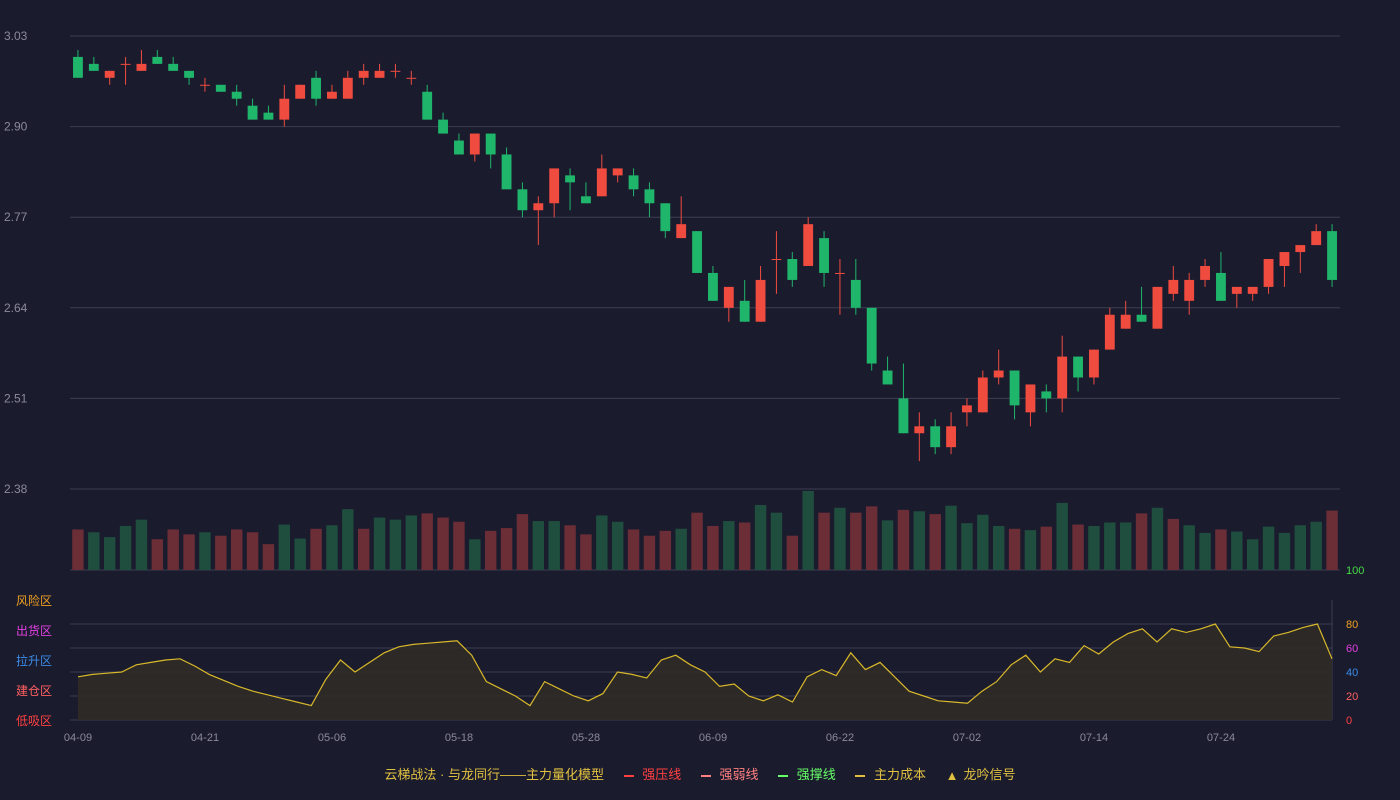 The height and width of the screenshot is (800, 1400). I want to click on legend-item-signal: ▲ 龙吟信号, so click(981, 773).